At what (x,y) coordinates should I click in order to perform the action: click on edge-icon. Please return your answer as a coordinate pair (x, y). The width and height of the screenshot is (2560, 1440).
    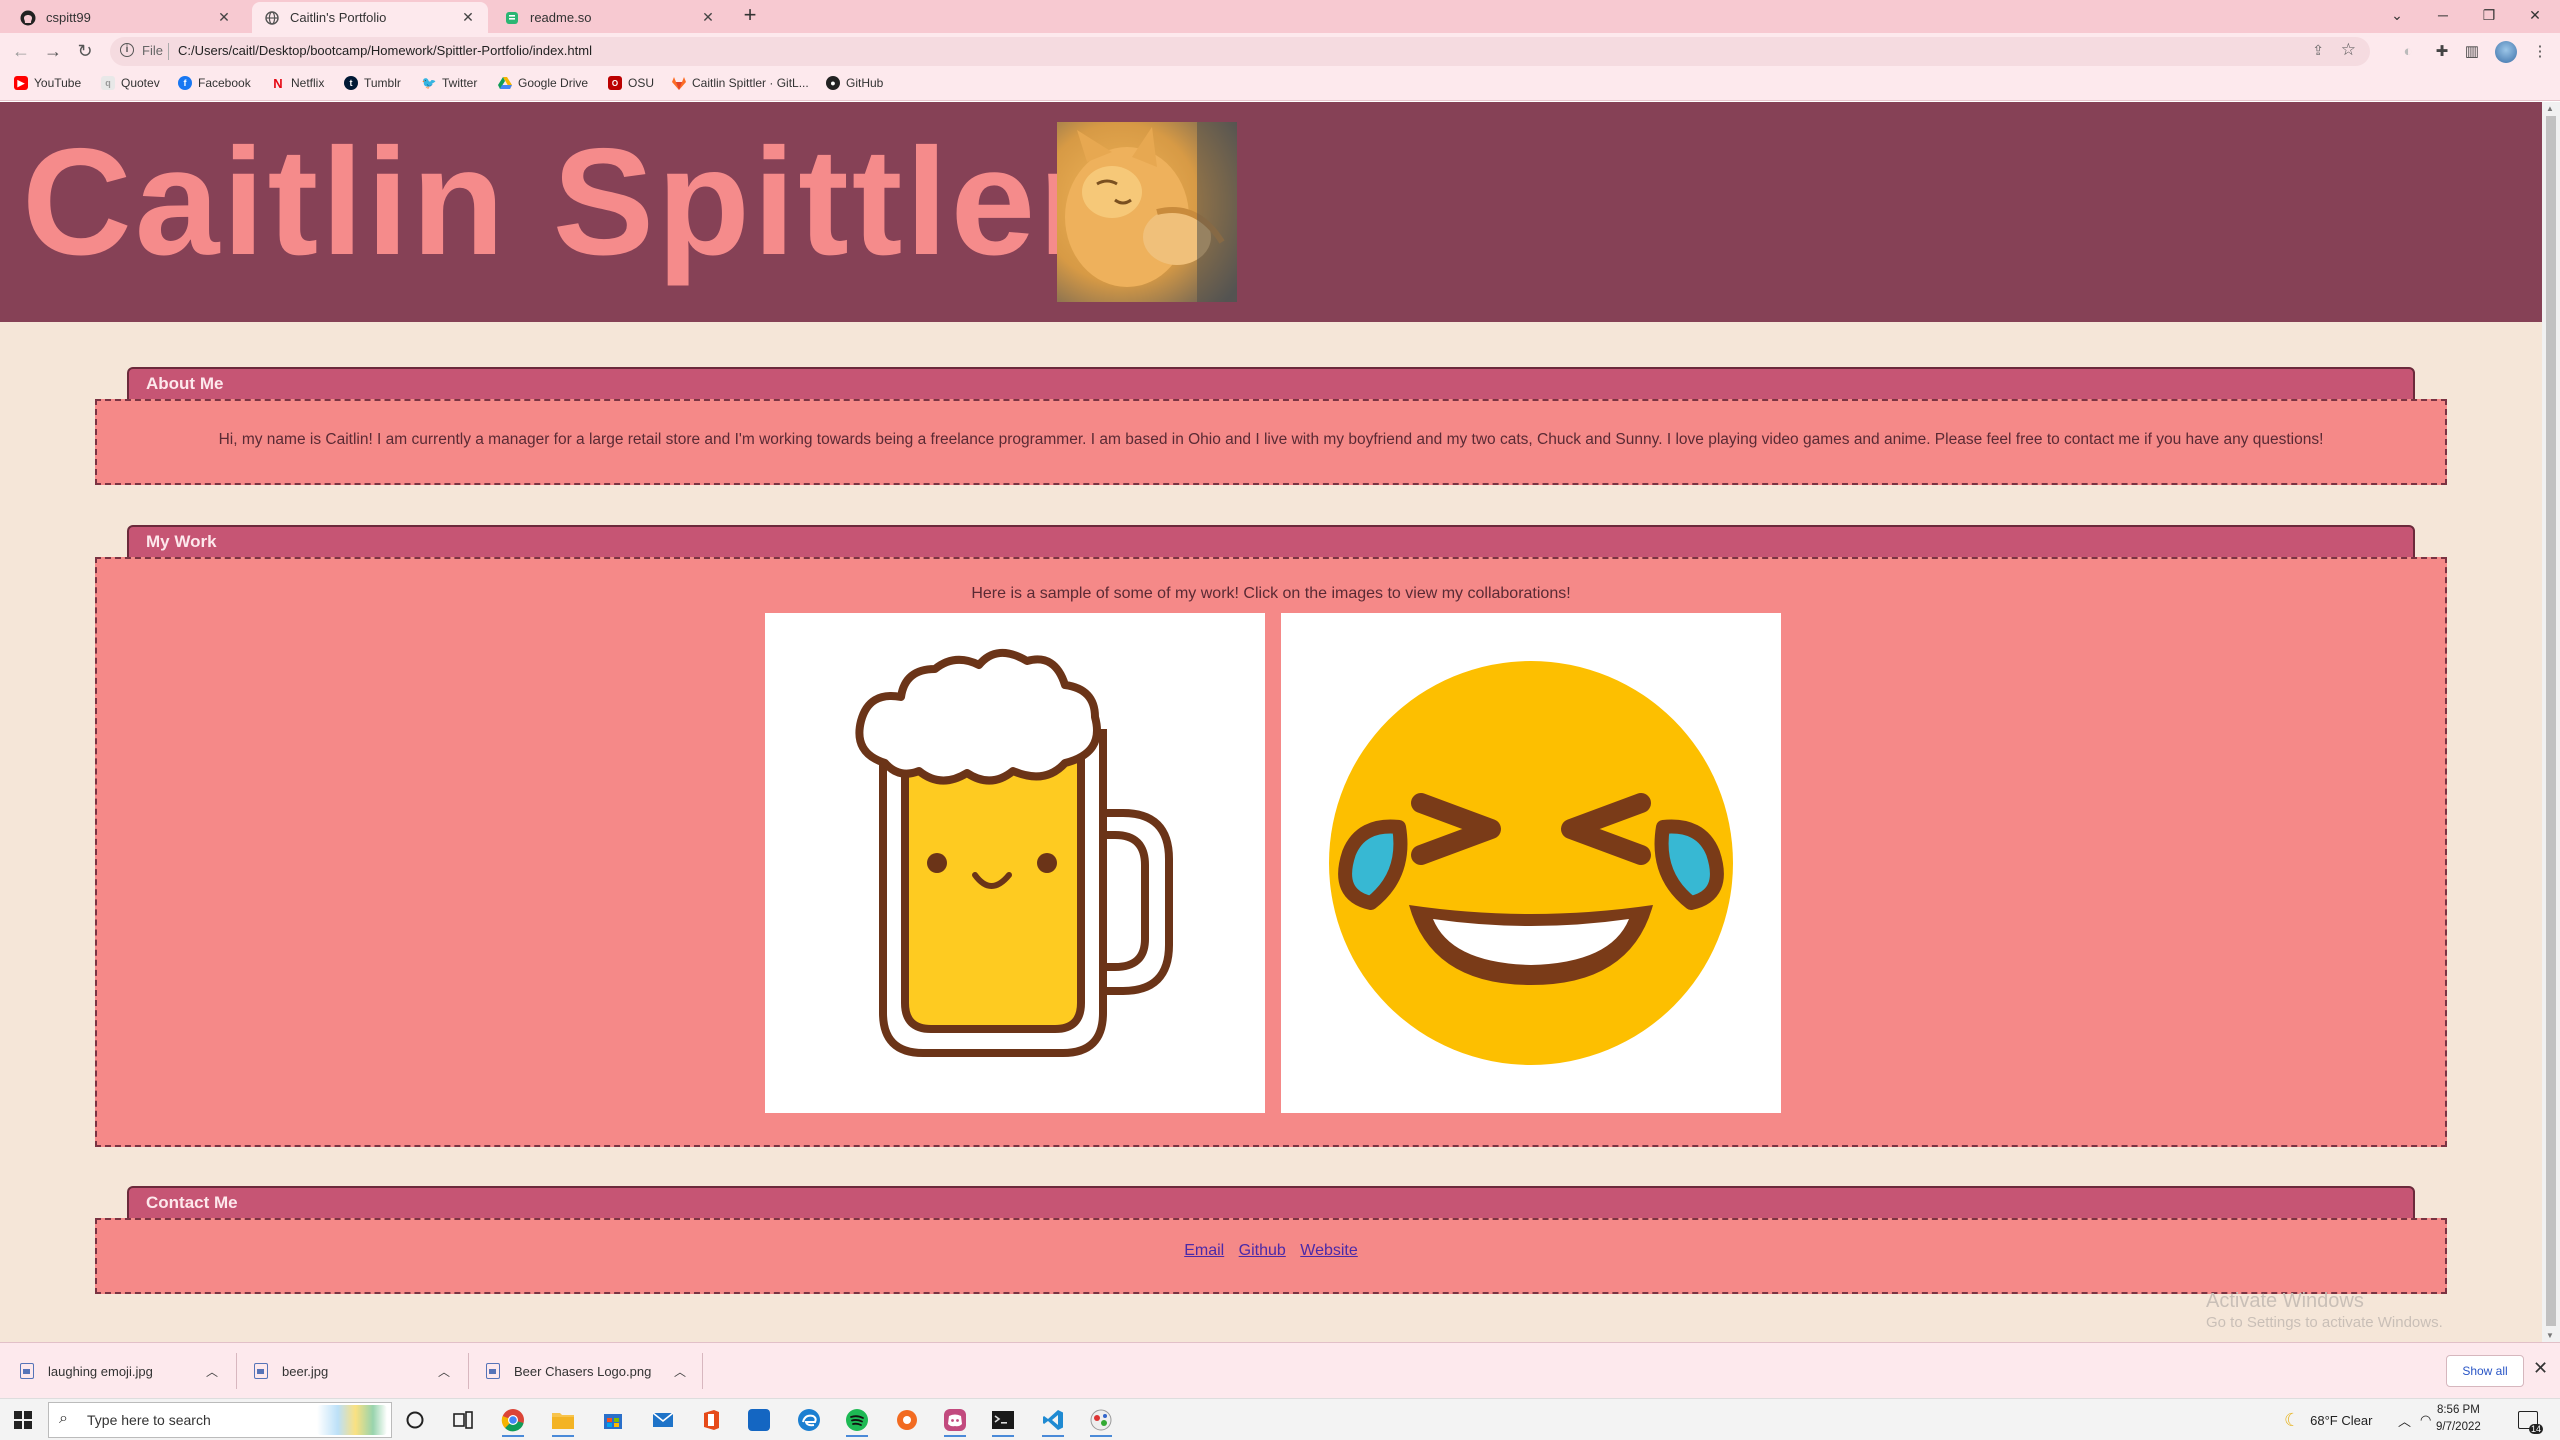
    Looking at the image, I should click on (809, 1420).